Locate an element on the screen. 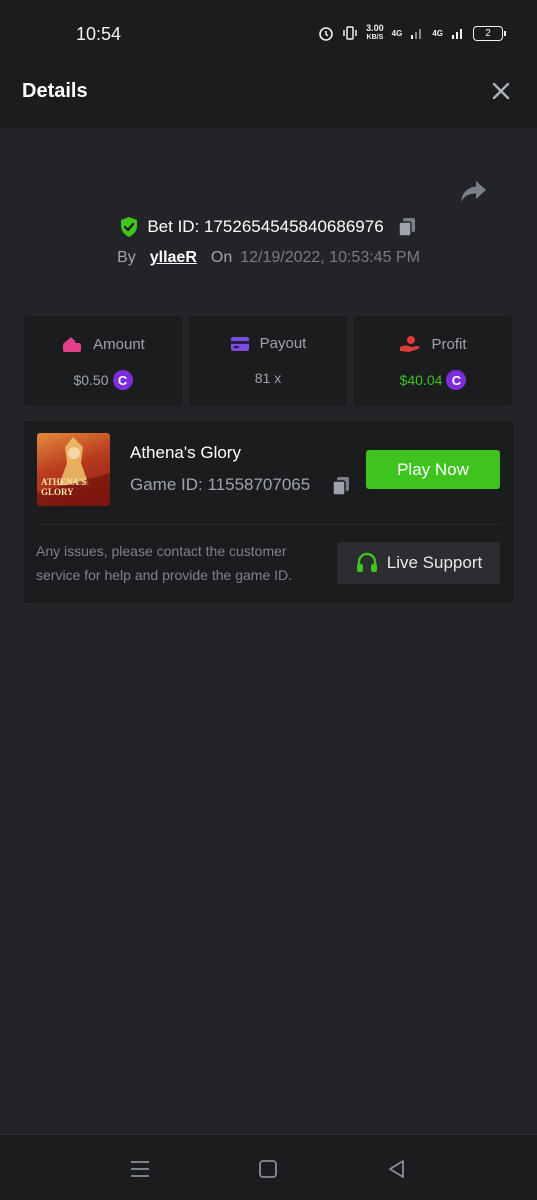  close-icon is located at coordinates (501, 91).